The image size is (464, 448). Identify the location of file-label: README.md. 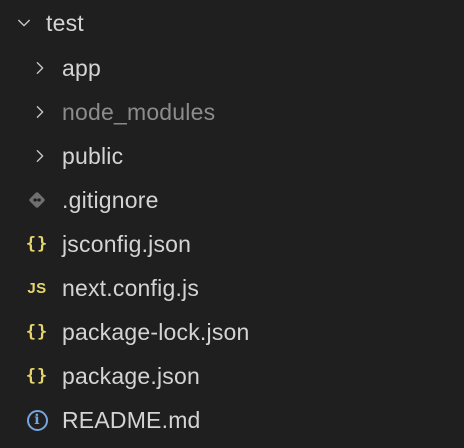
(131, 419).